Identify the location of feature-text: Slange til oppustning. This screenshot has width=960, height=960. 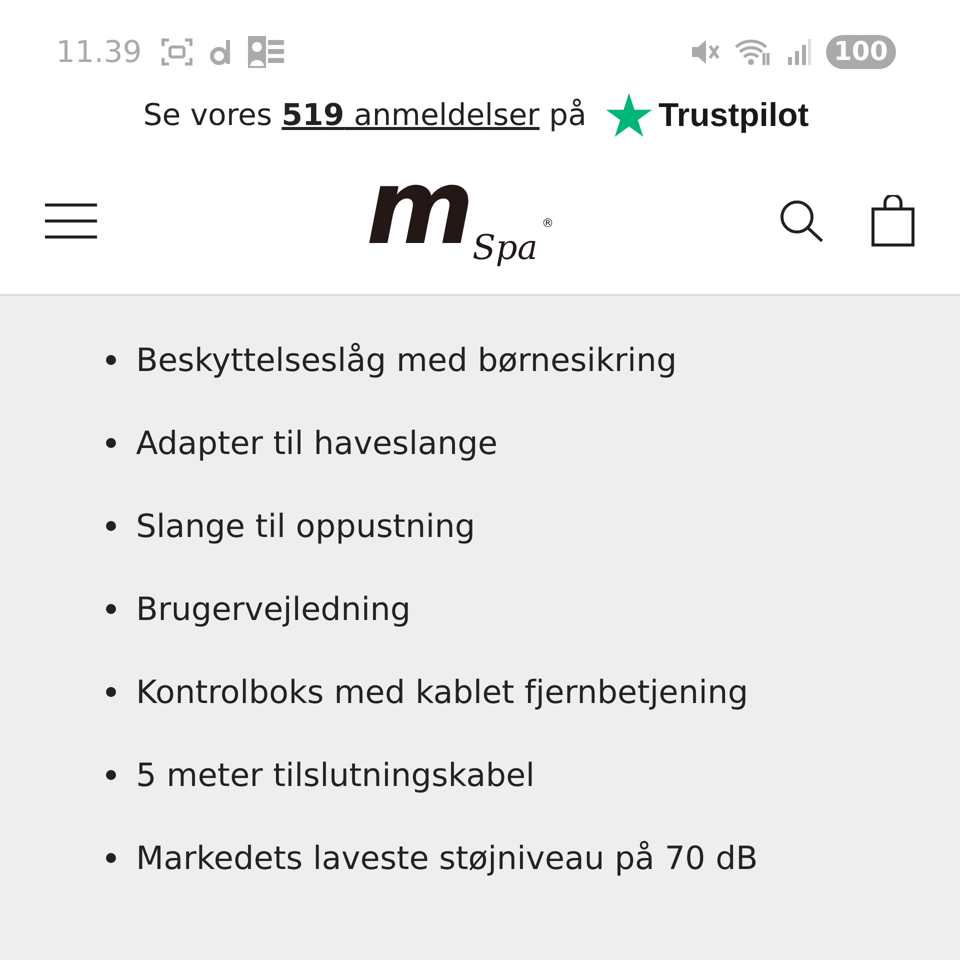
(306, 525).